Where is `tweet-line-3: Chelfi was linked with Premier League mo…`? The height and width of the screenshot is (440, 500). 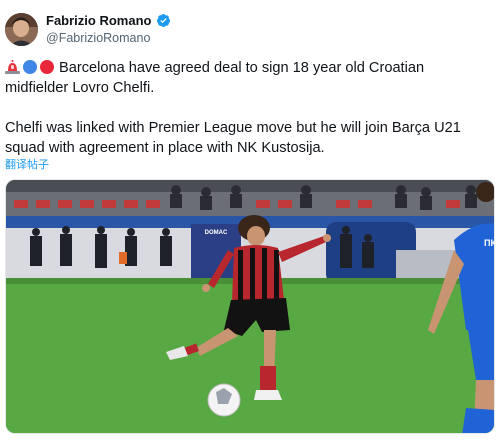 tweet-line-3: Chelfi was linked with Premier League mo… is located at coordinates (233, 128).